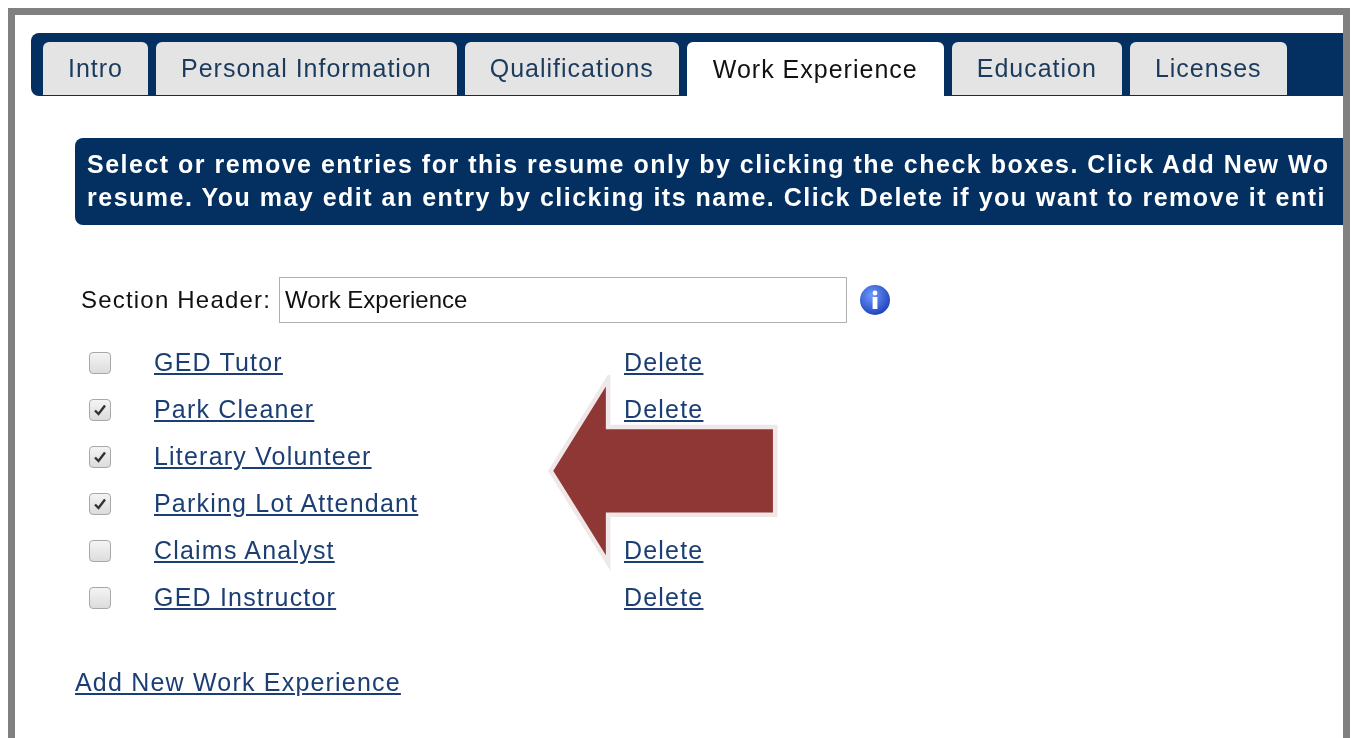 The image size is (1354, 738). What do you see at coordinates (218, 362) in the screenshot?
I see `entry-link: GED Tutor` at bounding box center [218, 362].